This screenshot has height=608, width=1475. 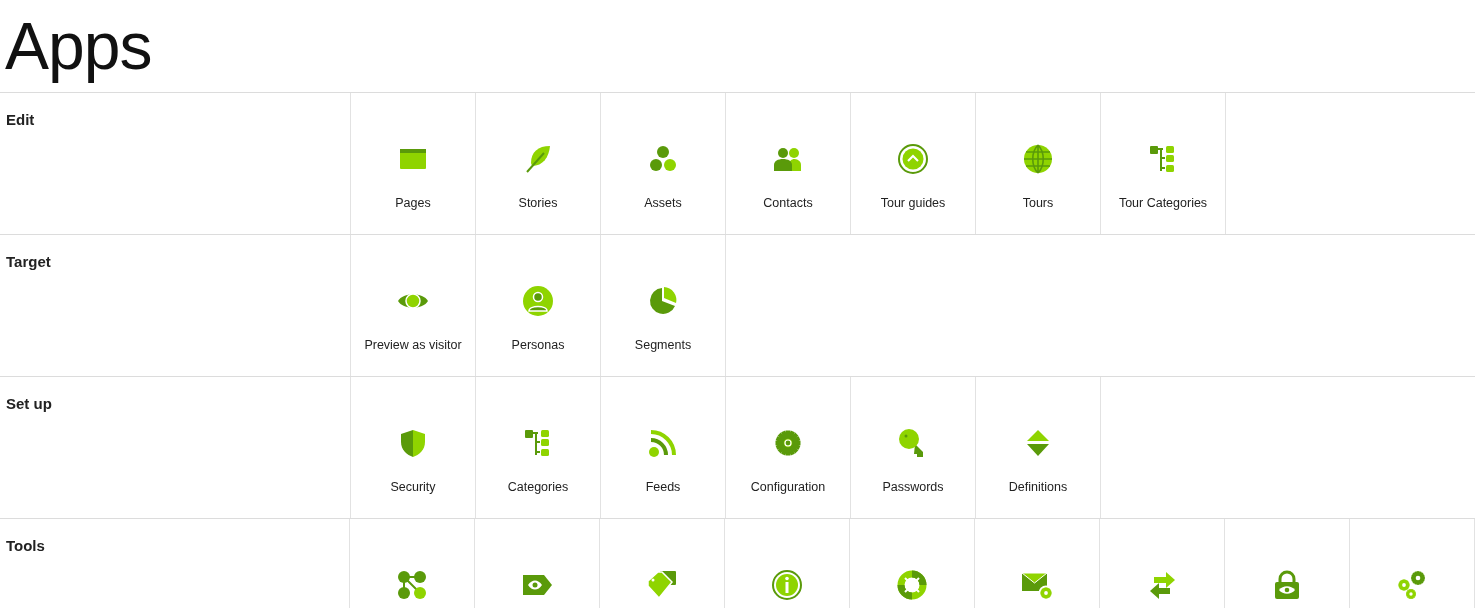 I want to click on app-label: Feeds, so click(x=663, y=487).